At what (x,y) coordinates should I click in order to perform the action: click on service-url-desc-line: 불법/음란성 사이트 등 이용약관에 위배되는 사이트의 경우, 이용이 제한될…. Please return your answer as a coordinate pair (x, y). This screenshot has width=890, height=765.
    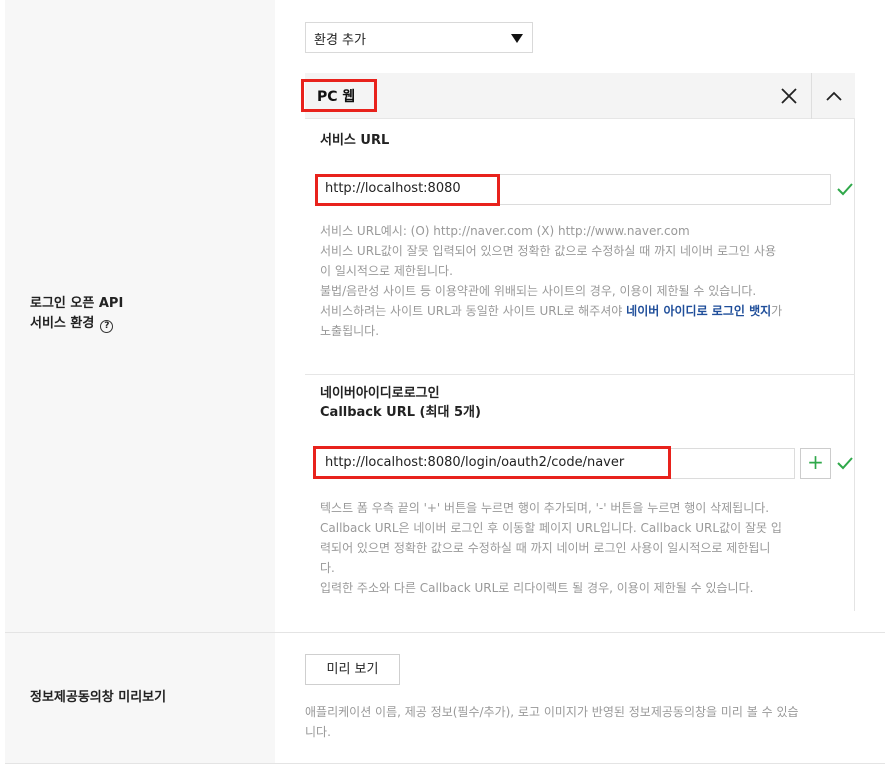
    Looking at the image, I should click on (538, 291).